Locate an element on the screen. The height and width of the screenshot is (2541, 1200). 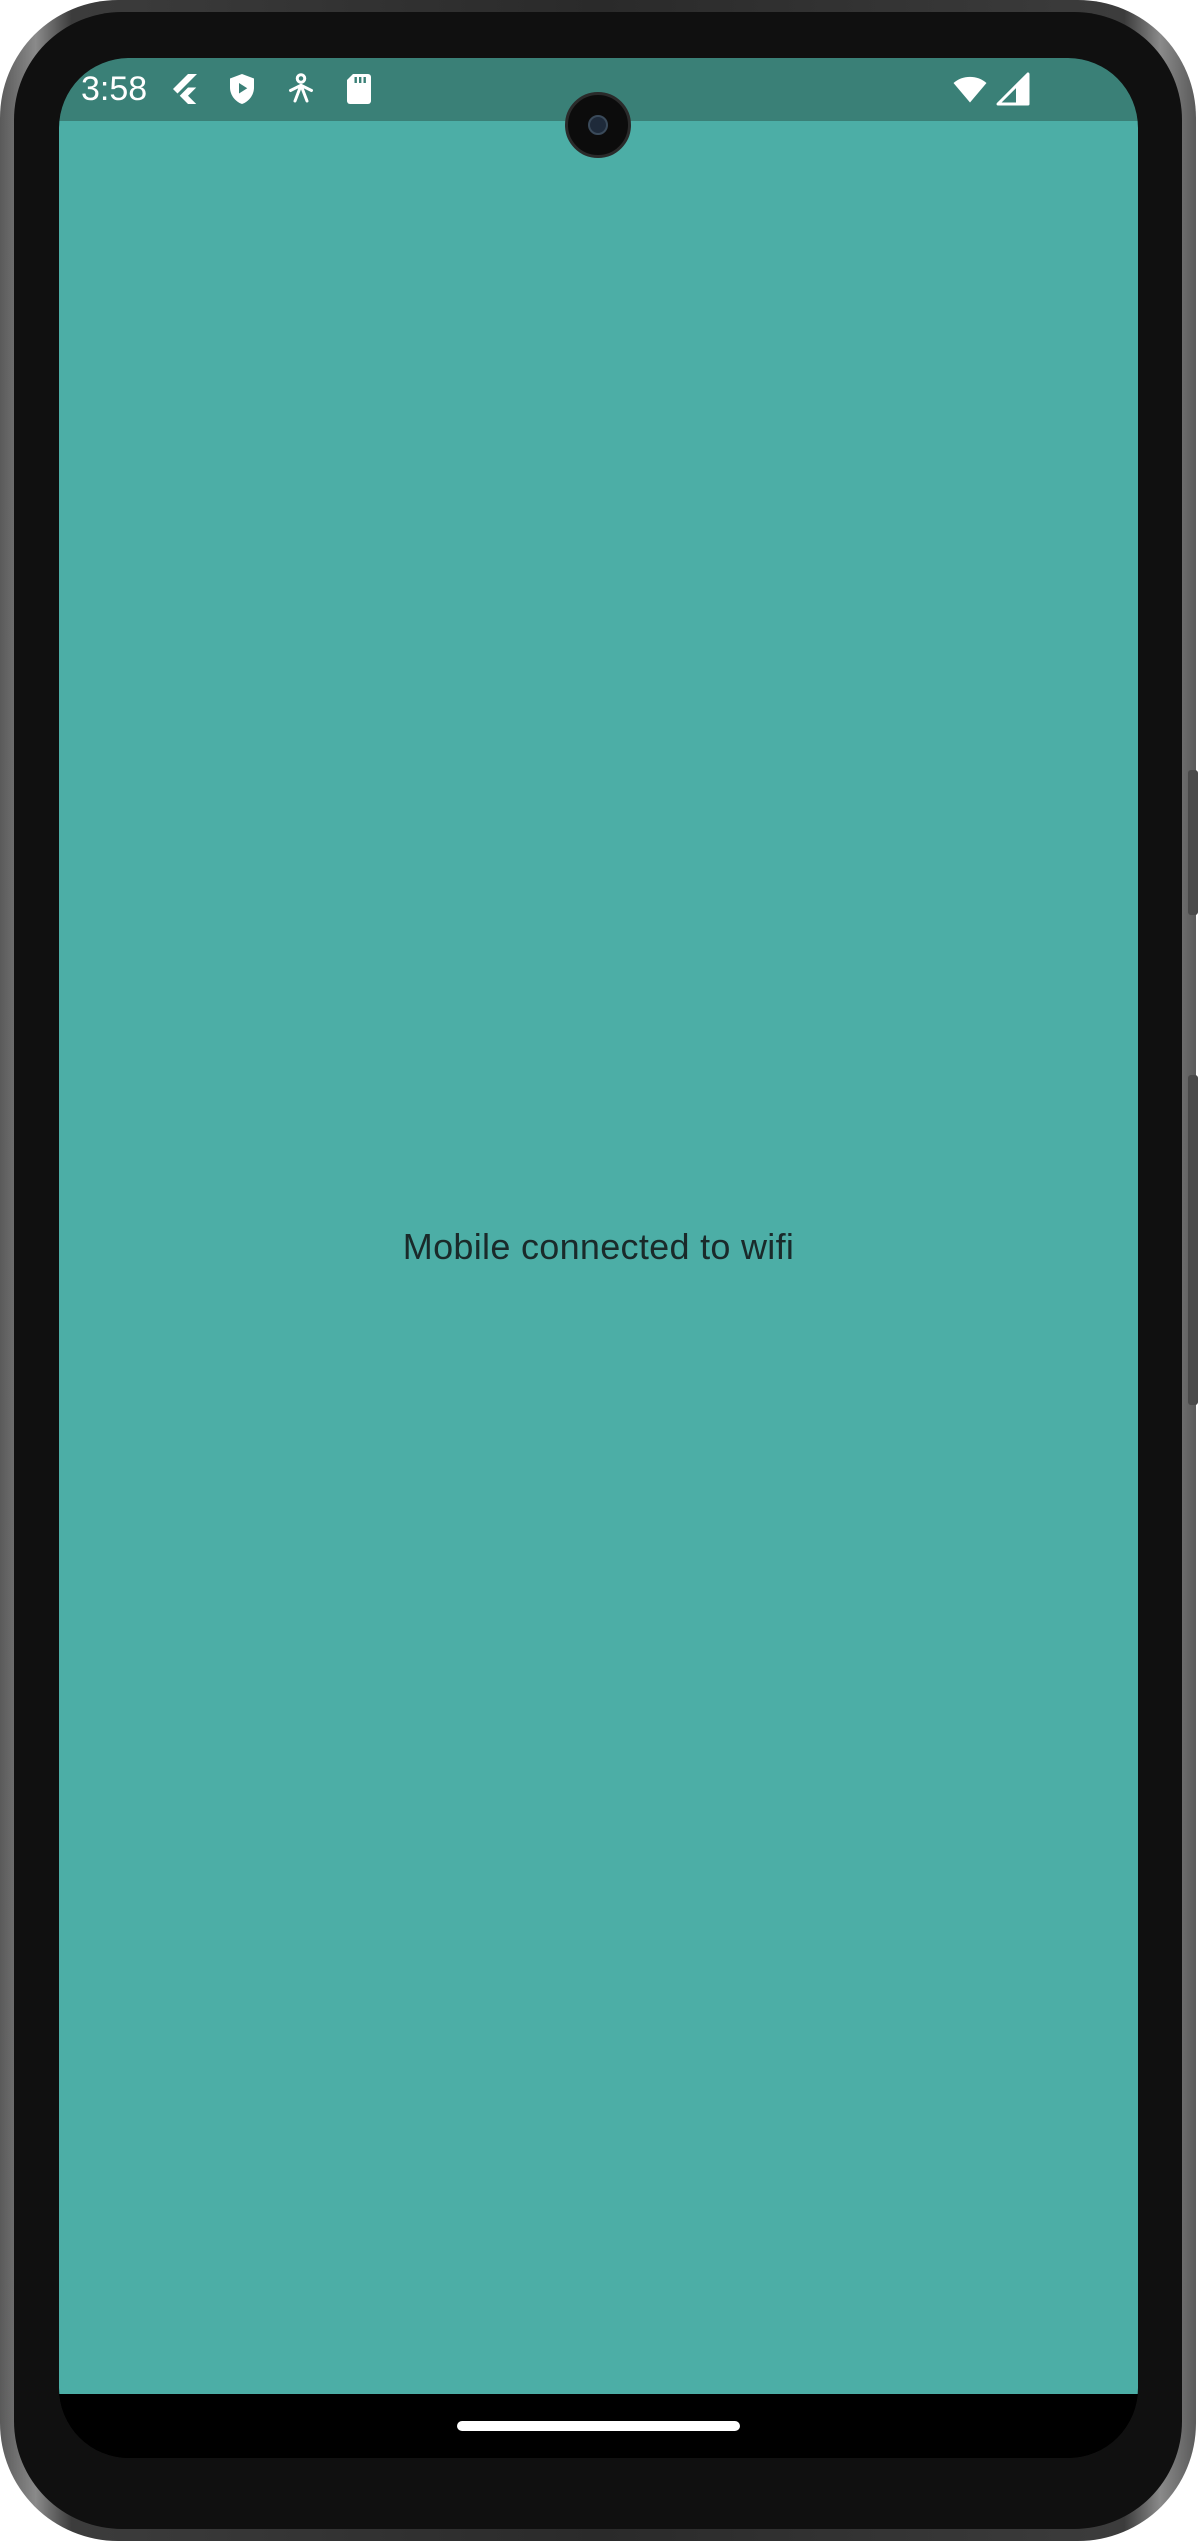
gesture-navigation-bar is located at coordinates (598, 2426).